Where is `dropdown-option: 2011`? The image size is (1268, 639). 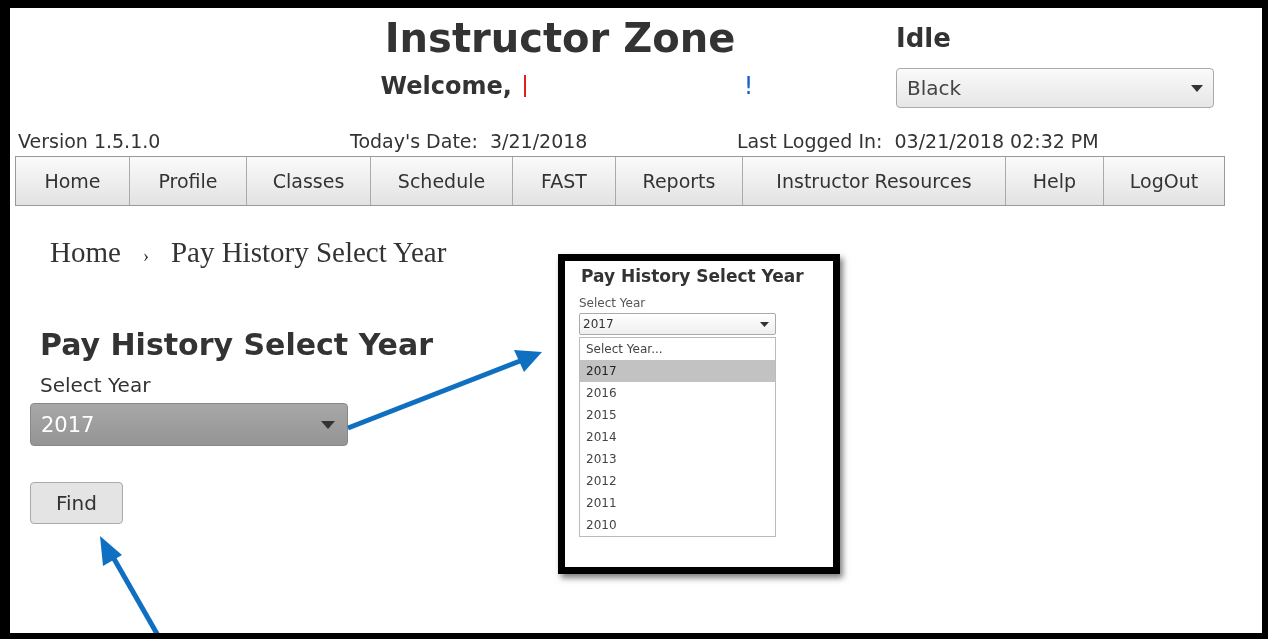
dropdown-option: 2011 is located at coordinates (677, 503).